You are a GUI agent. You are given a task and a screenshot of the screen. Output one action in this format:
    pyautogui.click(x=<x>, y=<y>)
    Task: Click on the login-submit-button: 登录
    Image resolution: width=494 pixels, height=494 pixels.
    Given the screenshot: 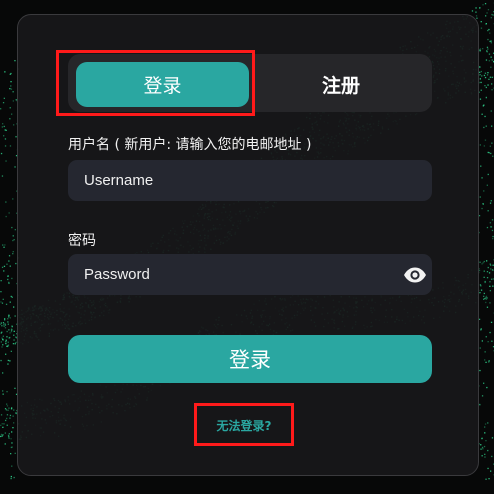 What is the action you would take?
    pyautogui.click(x=250, y=359)
    